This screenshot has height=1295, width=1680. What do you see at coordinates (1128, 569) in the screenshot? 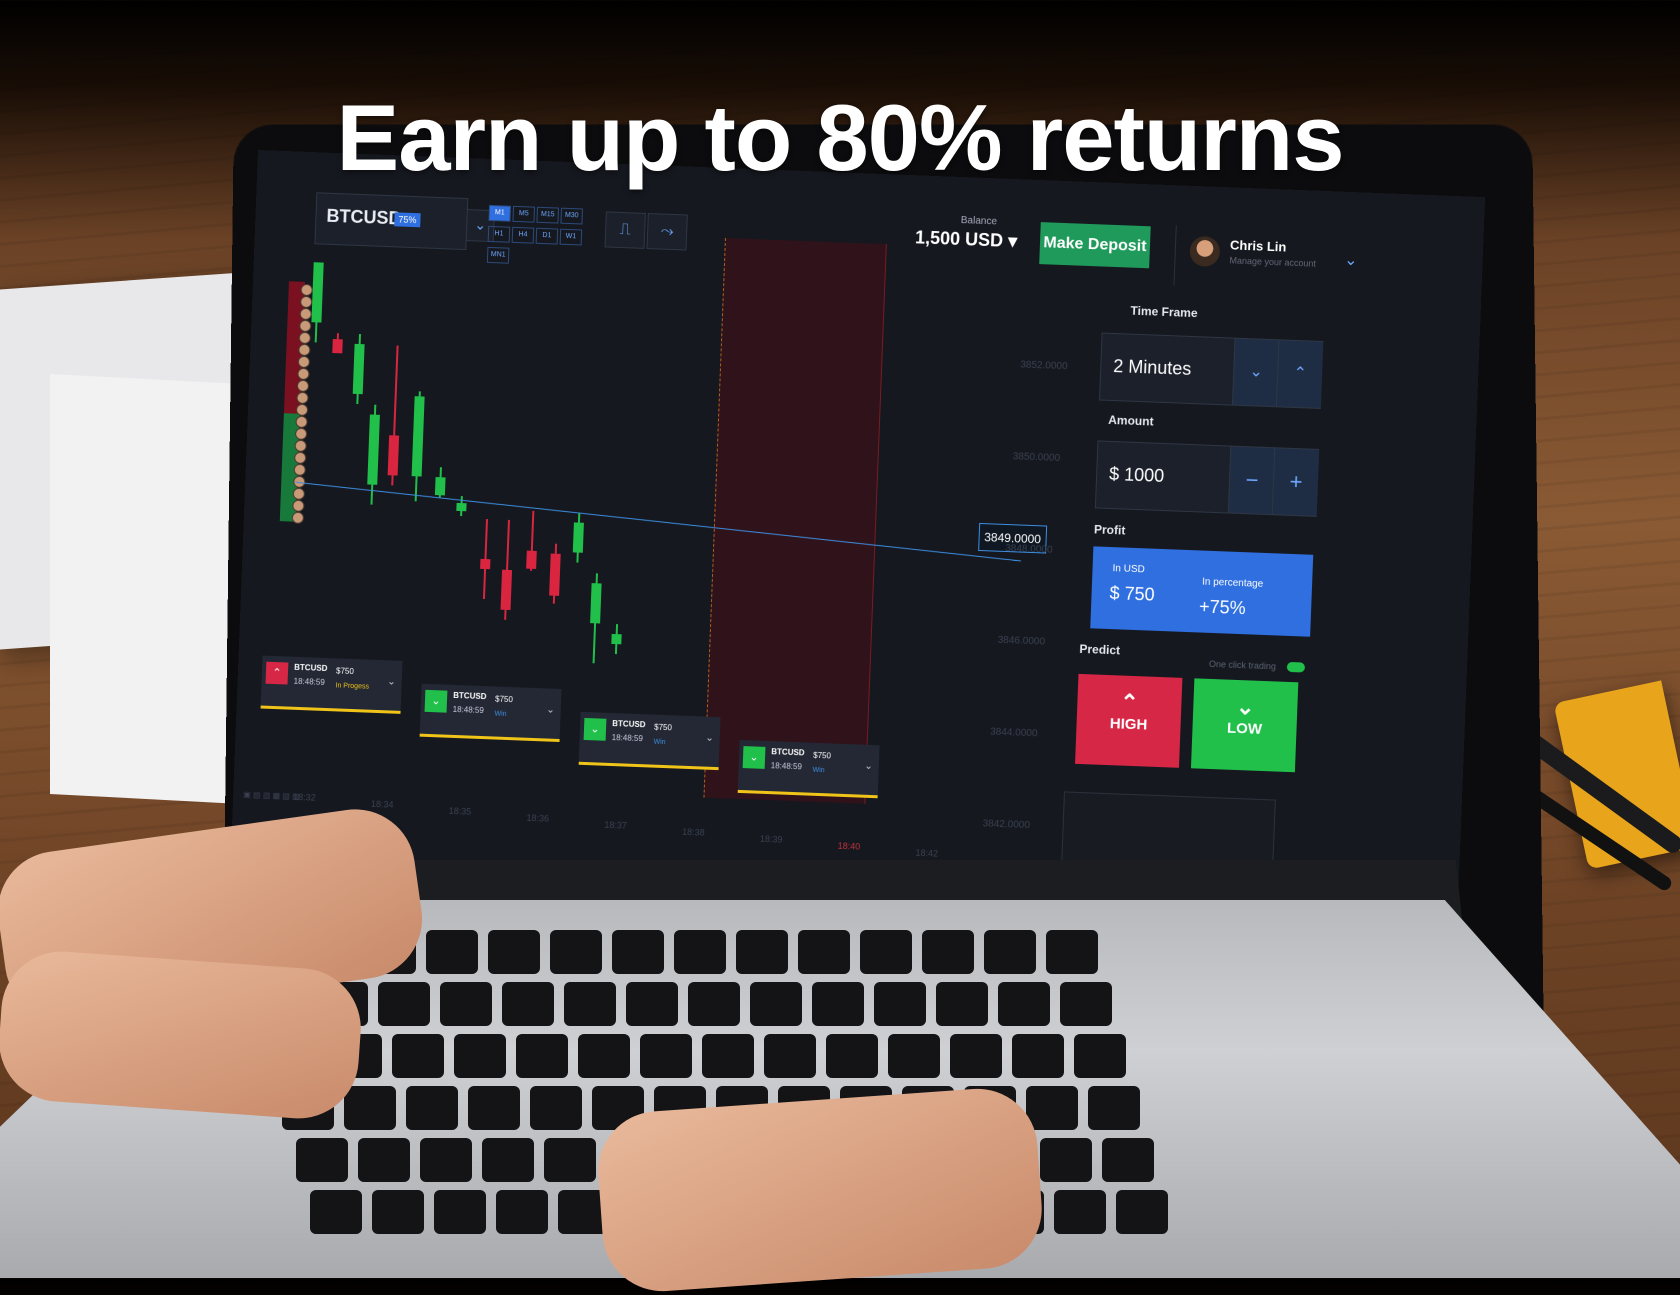
I see `profit-usd-label: In USD` at bounding box center [1128, 569].